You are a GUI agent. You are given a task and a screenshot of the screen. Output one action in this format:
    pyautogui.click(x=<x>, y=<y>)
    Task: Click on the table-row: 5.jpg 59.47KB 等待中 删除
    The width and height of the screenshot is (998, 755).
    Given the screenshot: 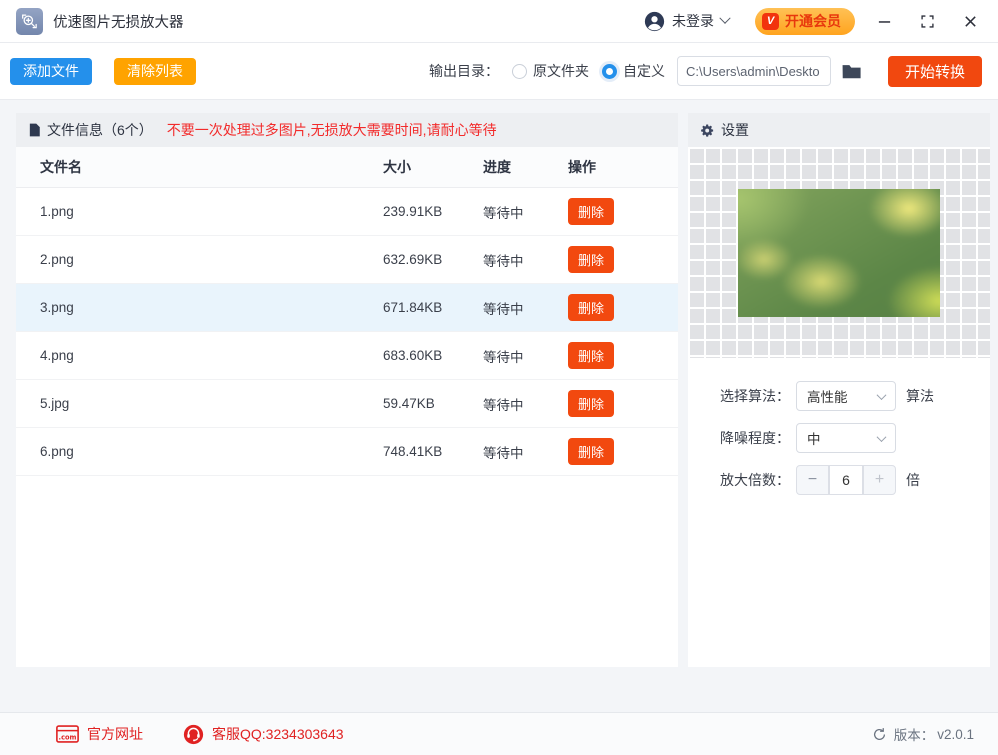 What is the action you would take?
    pyautogui.click(x=347, y=404)
    